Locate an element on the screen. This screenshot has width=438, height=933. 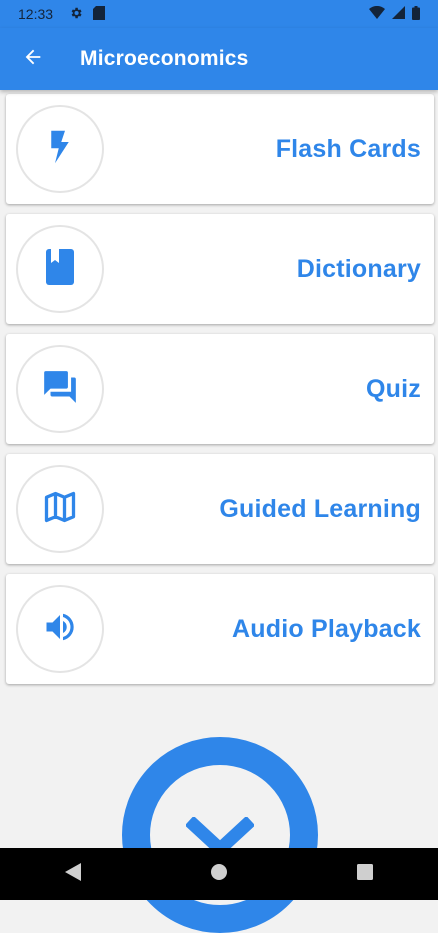
menu-item-guided-learning: Guided Learning is located at coordinates (220, 509).